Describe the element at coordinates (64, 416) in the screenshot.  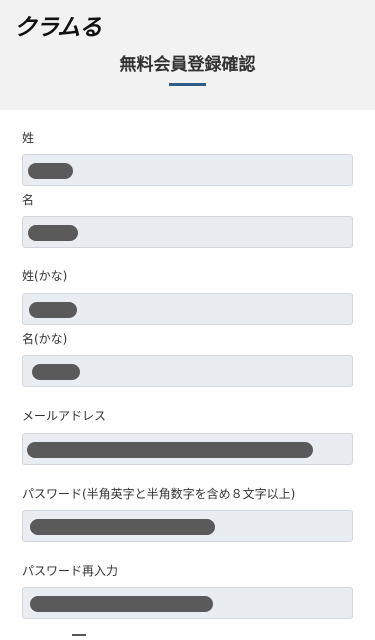
I see `email-label: メールアドレス` at that location.